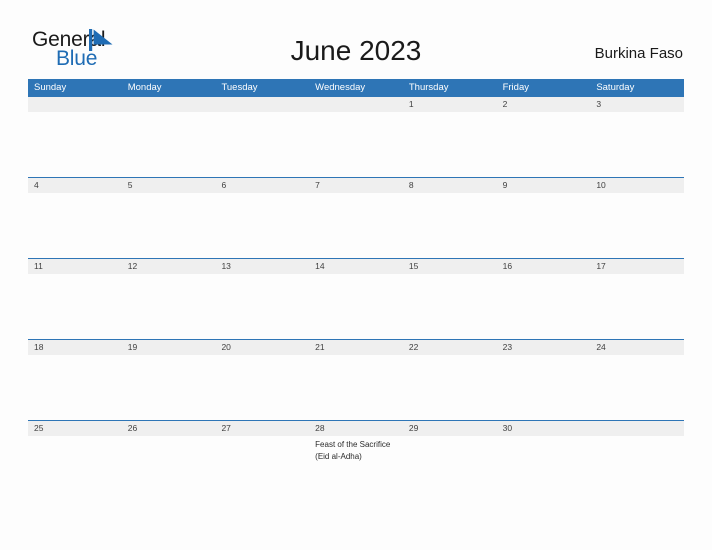 Image resolution: width=712 pixels, height=550 pixels. What do you see at coordinates (75, 428) in the screenshot?
I see `day-number: 25` at bounding box center [75, 428].